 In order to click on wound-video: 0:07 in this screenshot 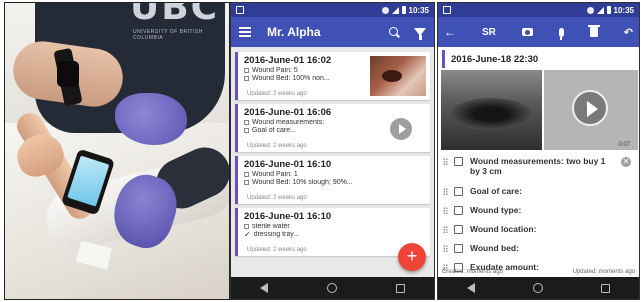, I will do `click(591, 110)`.